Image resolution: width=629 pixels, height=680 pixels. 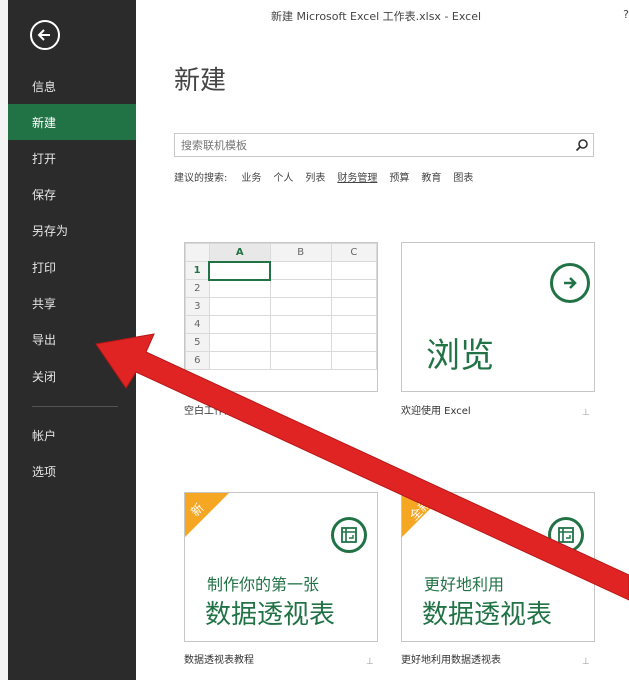 I want to click on row-header: 6, so click(x=197, y=360).